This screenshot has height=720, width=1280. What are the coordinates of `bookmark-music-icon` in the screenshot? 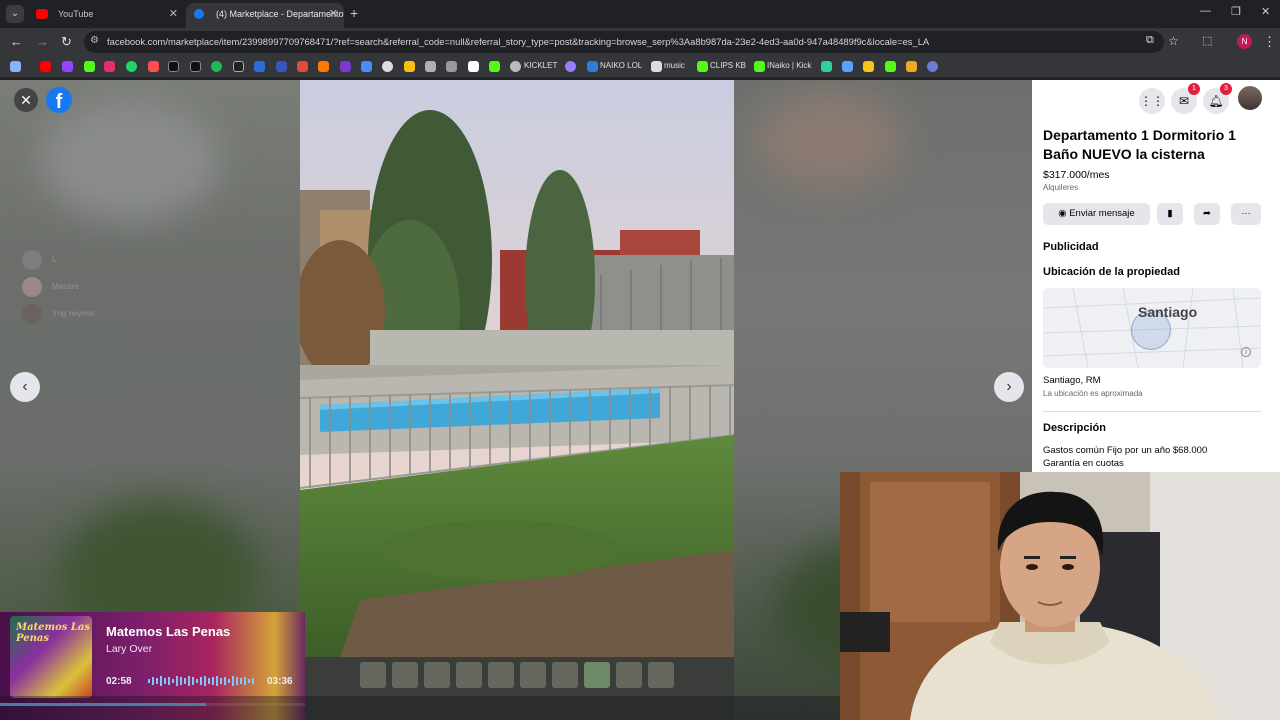 It's located at (656, 66).